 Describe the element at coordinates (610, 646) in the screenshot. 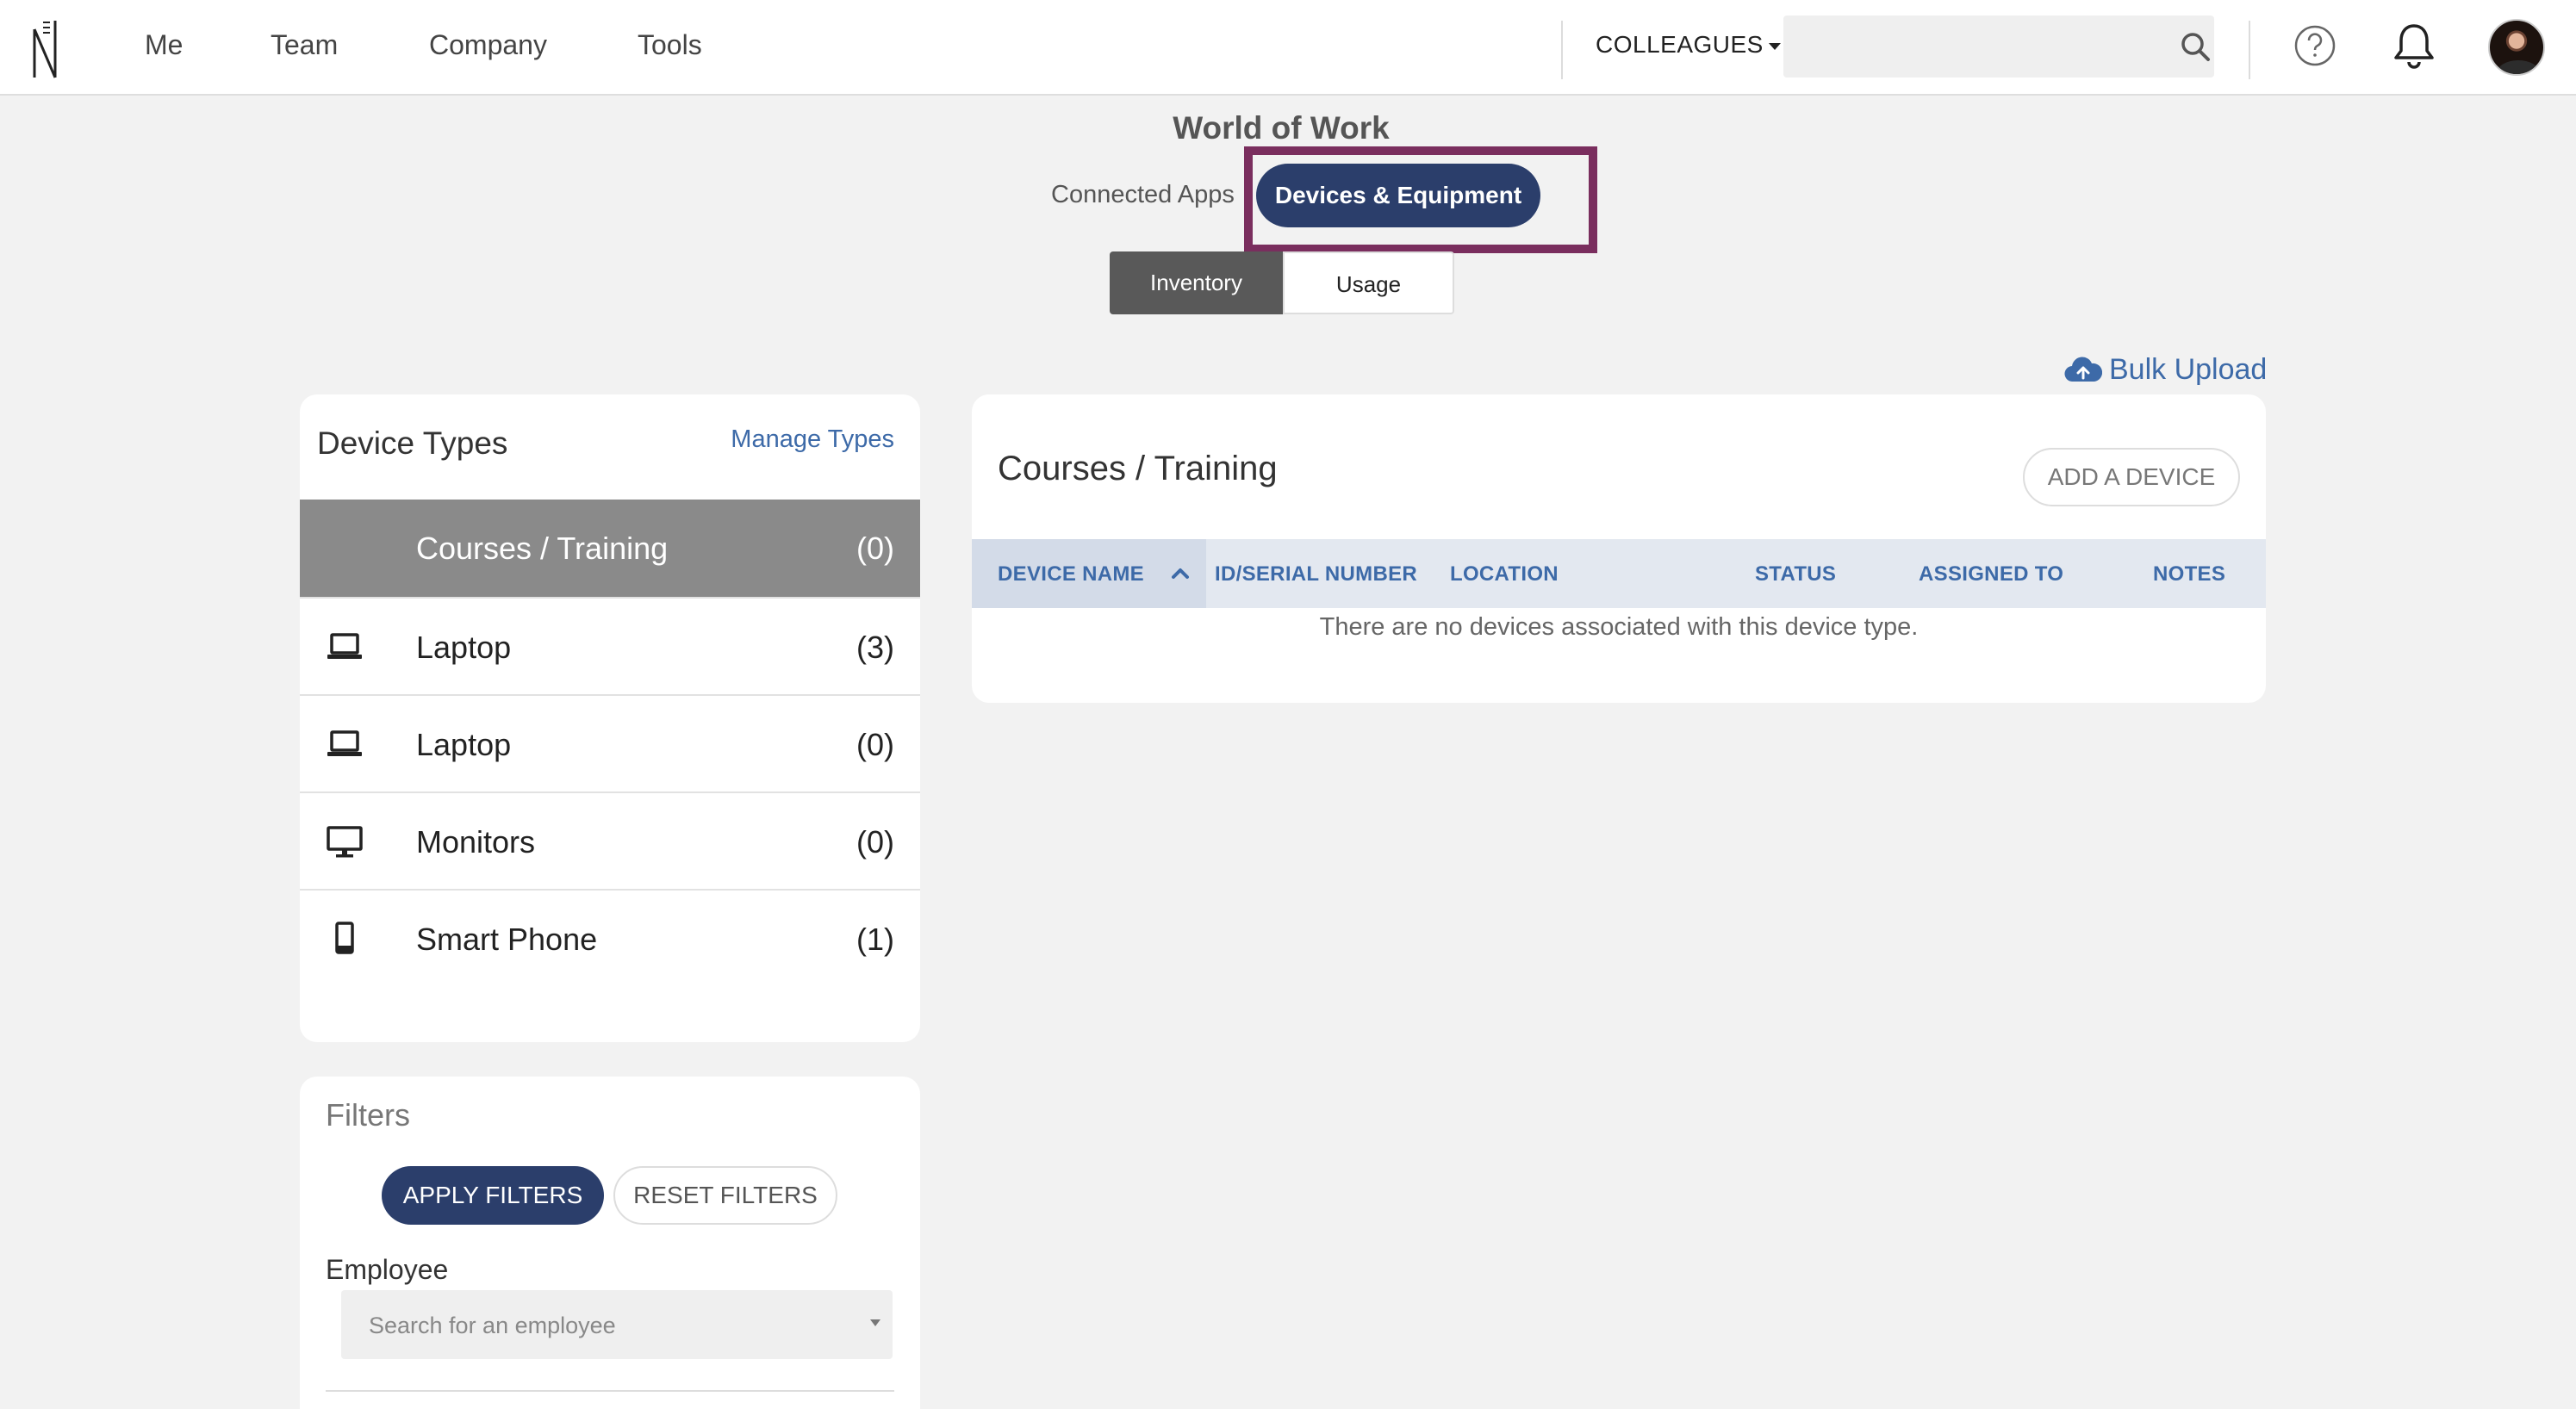

I see `device-type-row-laptop: Laptop (3)` at that location.